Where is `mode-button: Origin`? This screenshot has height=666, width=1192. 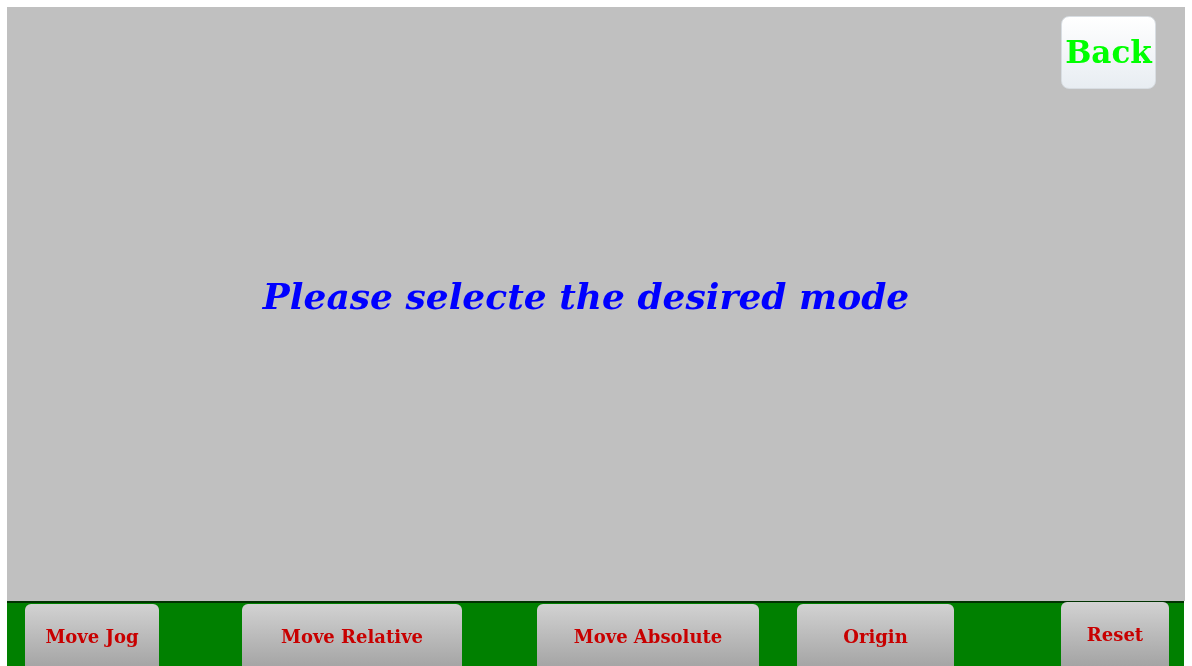
mode-button: Origin is located at coordinates (875, 635).